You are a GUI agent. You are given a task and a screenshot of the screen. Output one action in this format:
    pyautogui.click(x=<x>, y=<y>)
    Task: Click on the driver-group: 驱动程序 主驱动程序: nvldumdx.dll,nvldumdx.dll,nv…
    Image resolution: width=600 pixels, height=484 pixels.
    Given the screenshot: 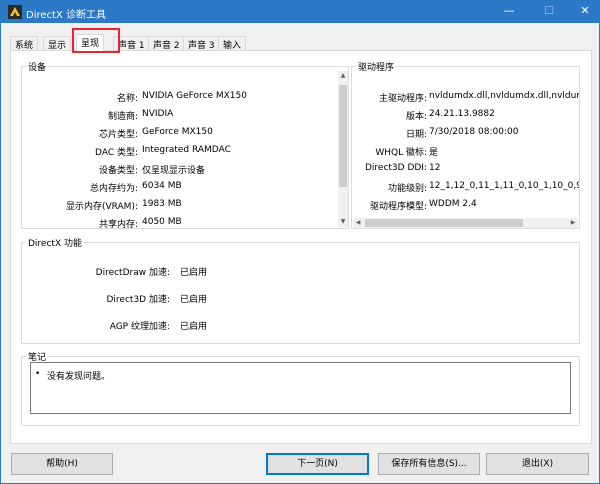 What is the action you would take?
    pyautogui.click(x=465, y=144)
    